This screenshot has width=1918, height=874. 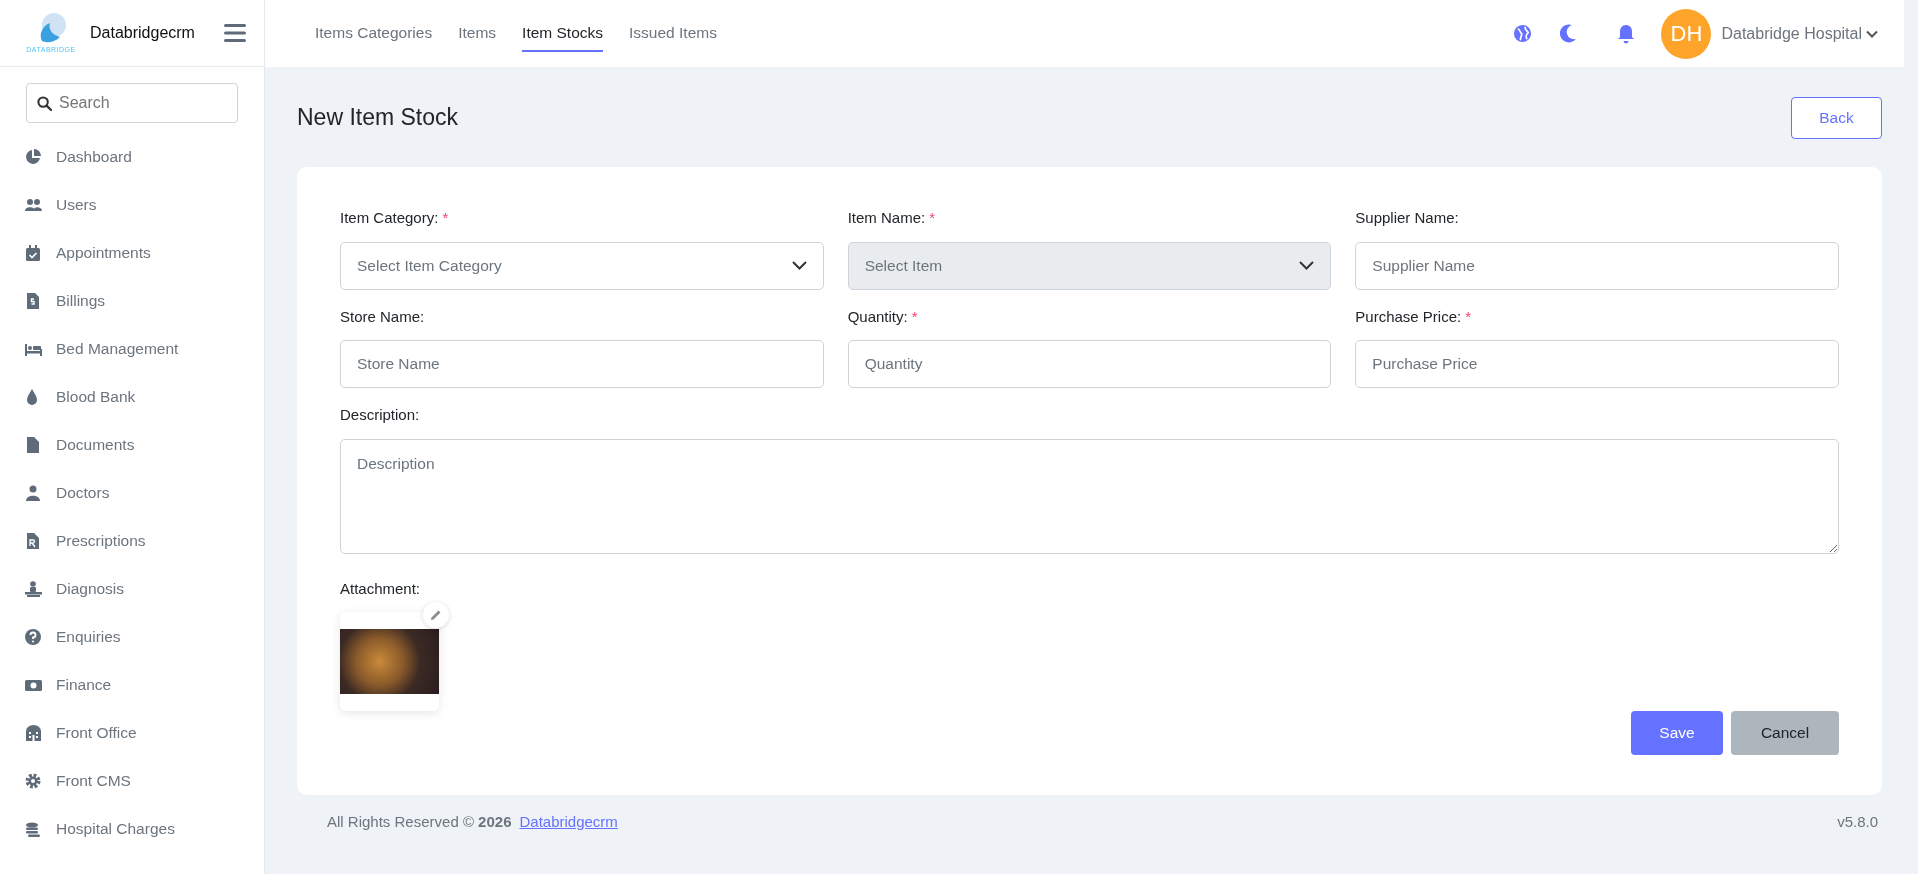 I want to click on description-field: Description, so click(x=1089, y=496).